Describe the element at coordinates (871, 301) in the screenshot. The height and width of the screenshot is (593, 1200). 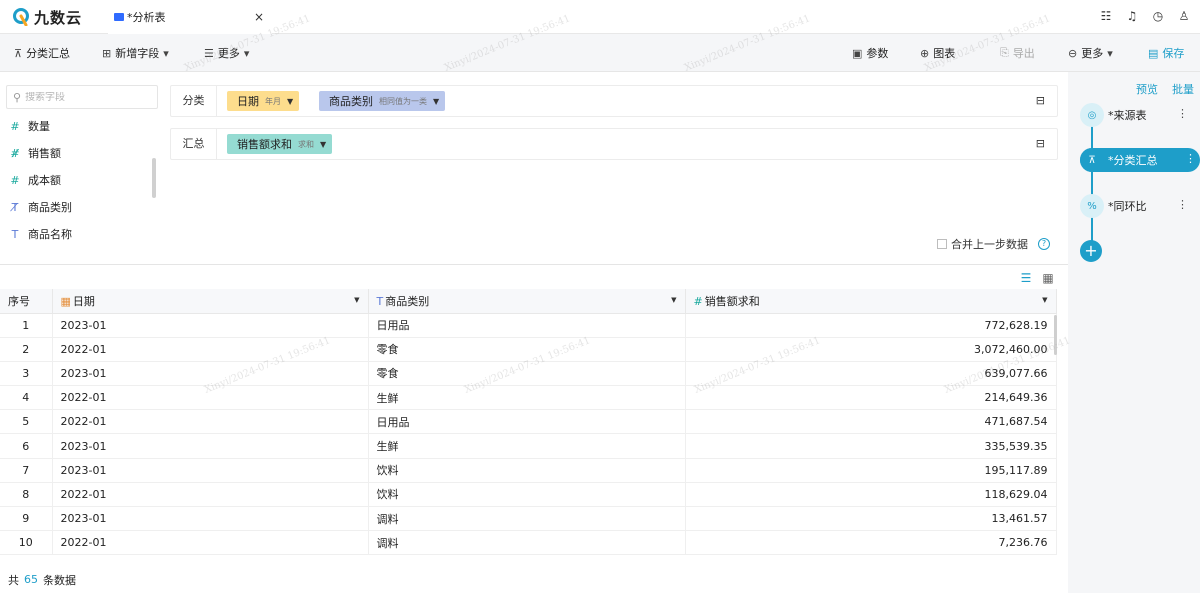
I see `column-header-sales-sum: # 销售额求和 ▼` at that location.